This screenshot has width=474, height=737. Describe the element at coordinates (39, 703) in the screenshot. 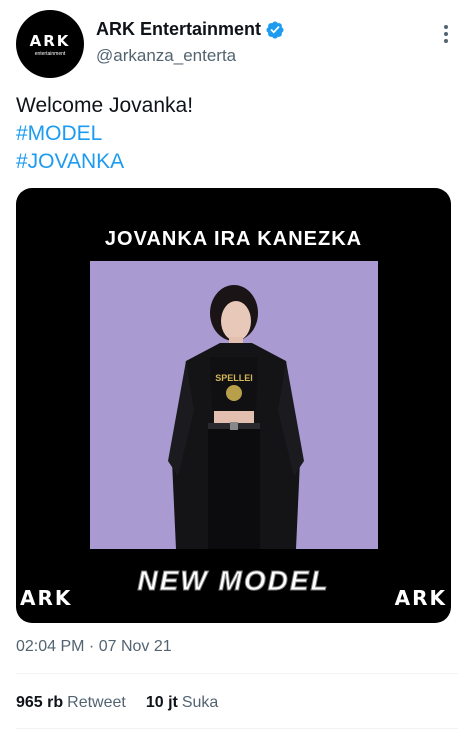

I see `retweet-count: 965 rb` at that location.